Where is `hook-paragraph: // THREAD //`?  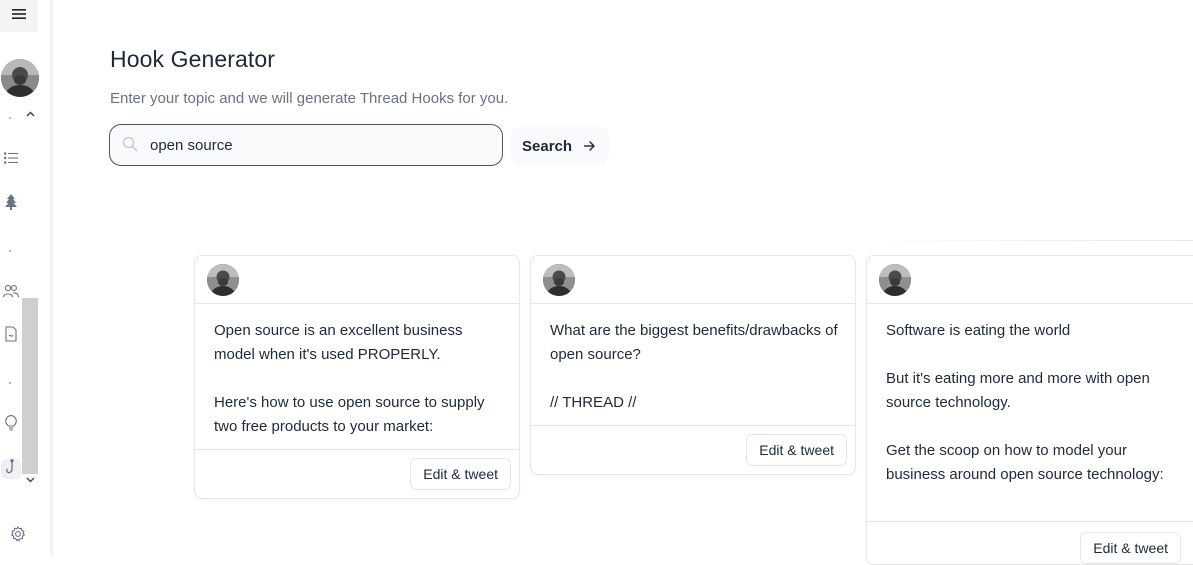 hook-paragraph: // THREAD // is located at coordinates (593, 402).